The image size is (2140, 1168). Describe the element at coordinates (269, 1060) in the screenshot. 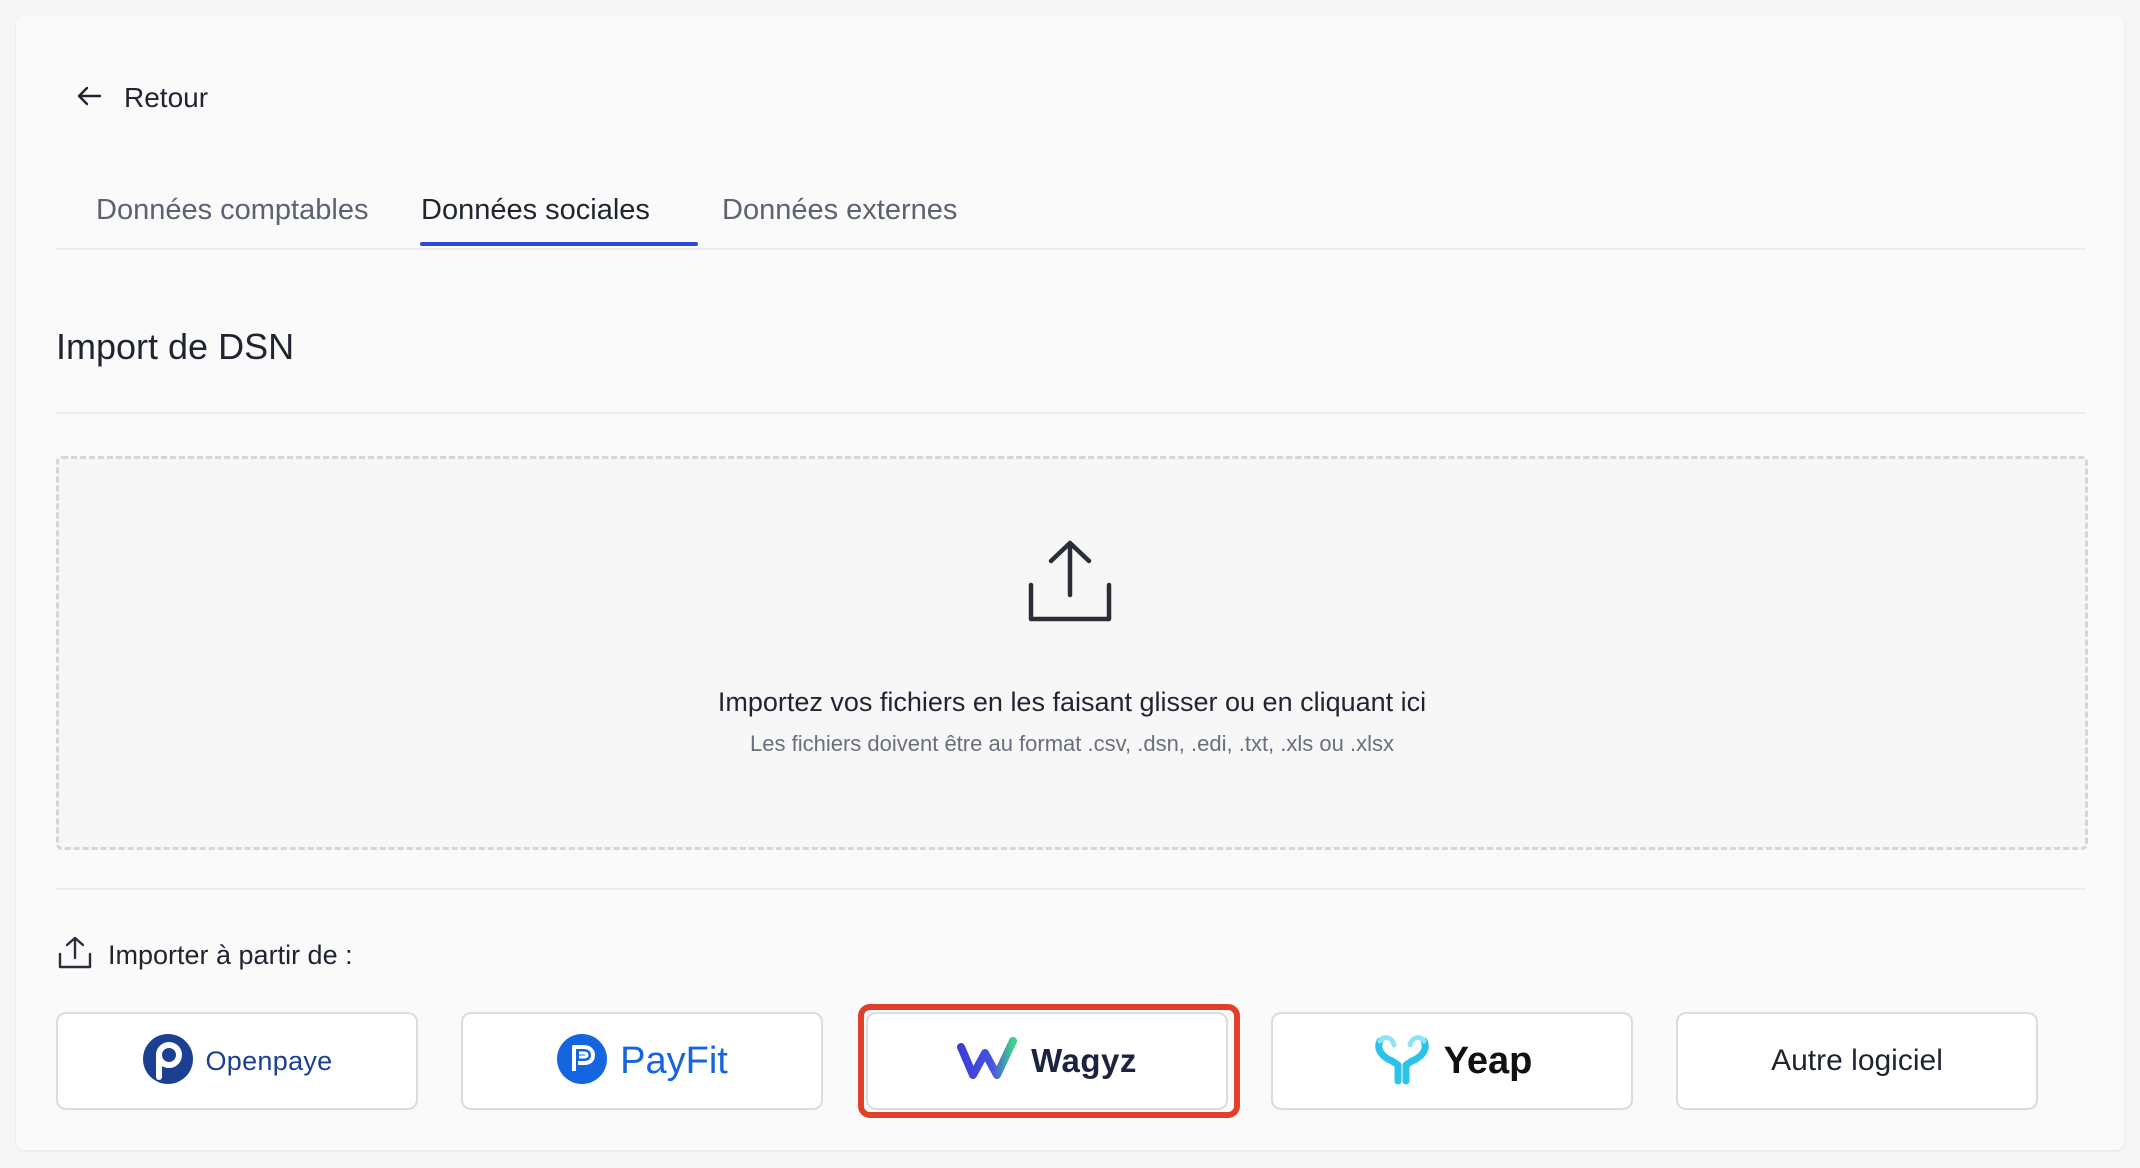

I see `provider-name: Openpaye` at that location.